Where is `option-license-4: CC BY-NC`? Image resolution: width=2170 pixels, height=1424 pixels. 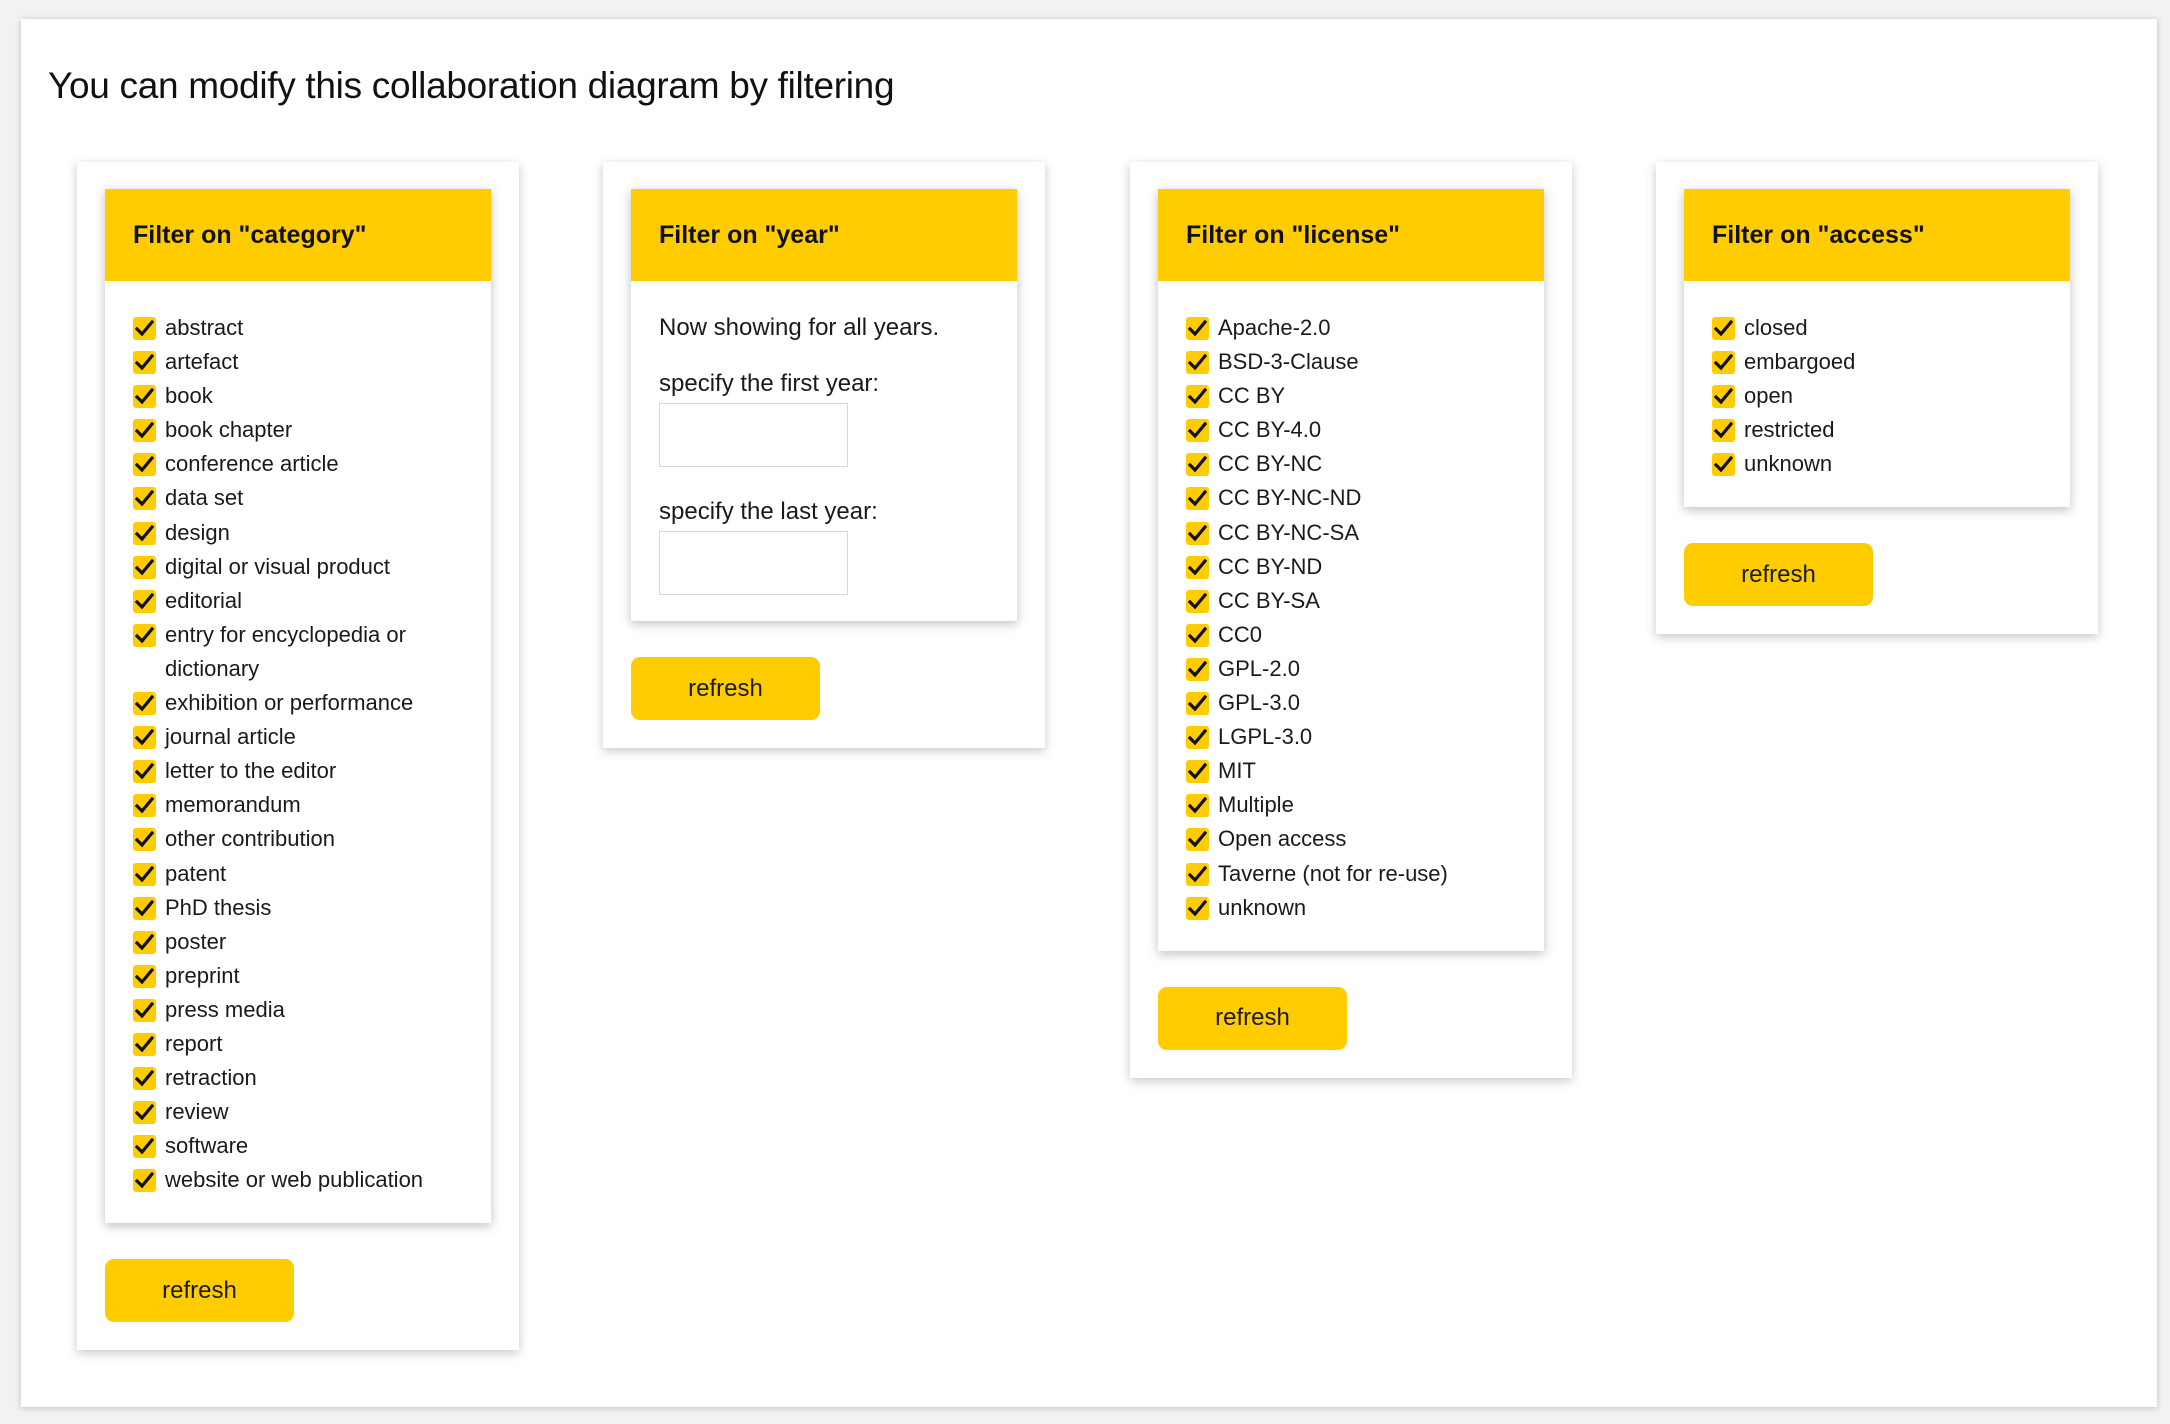
option-license-4: CC BY-NC is located at coordinates (1351, 464).